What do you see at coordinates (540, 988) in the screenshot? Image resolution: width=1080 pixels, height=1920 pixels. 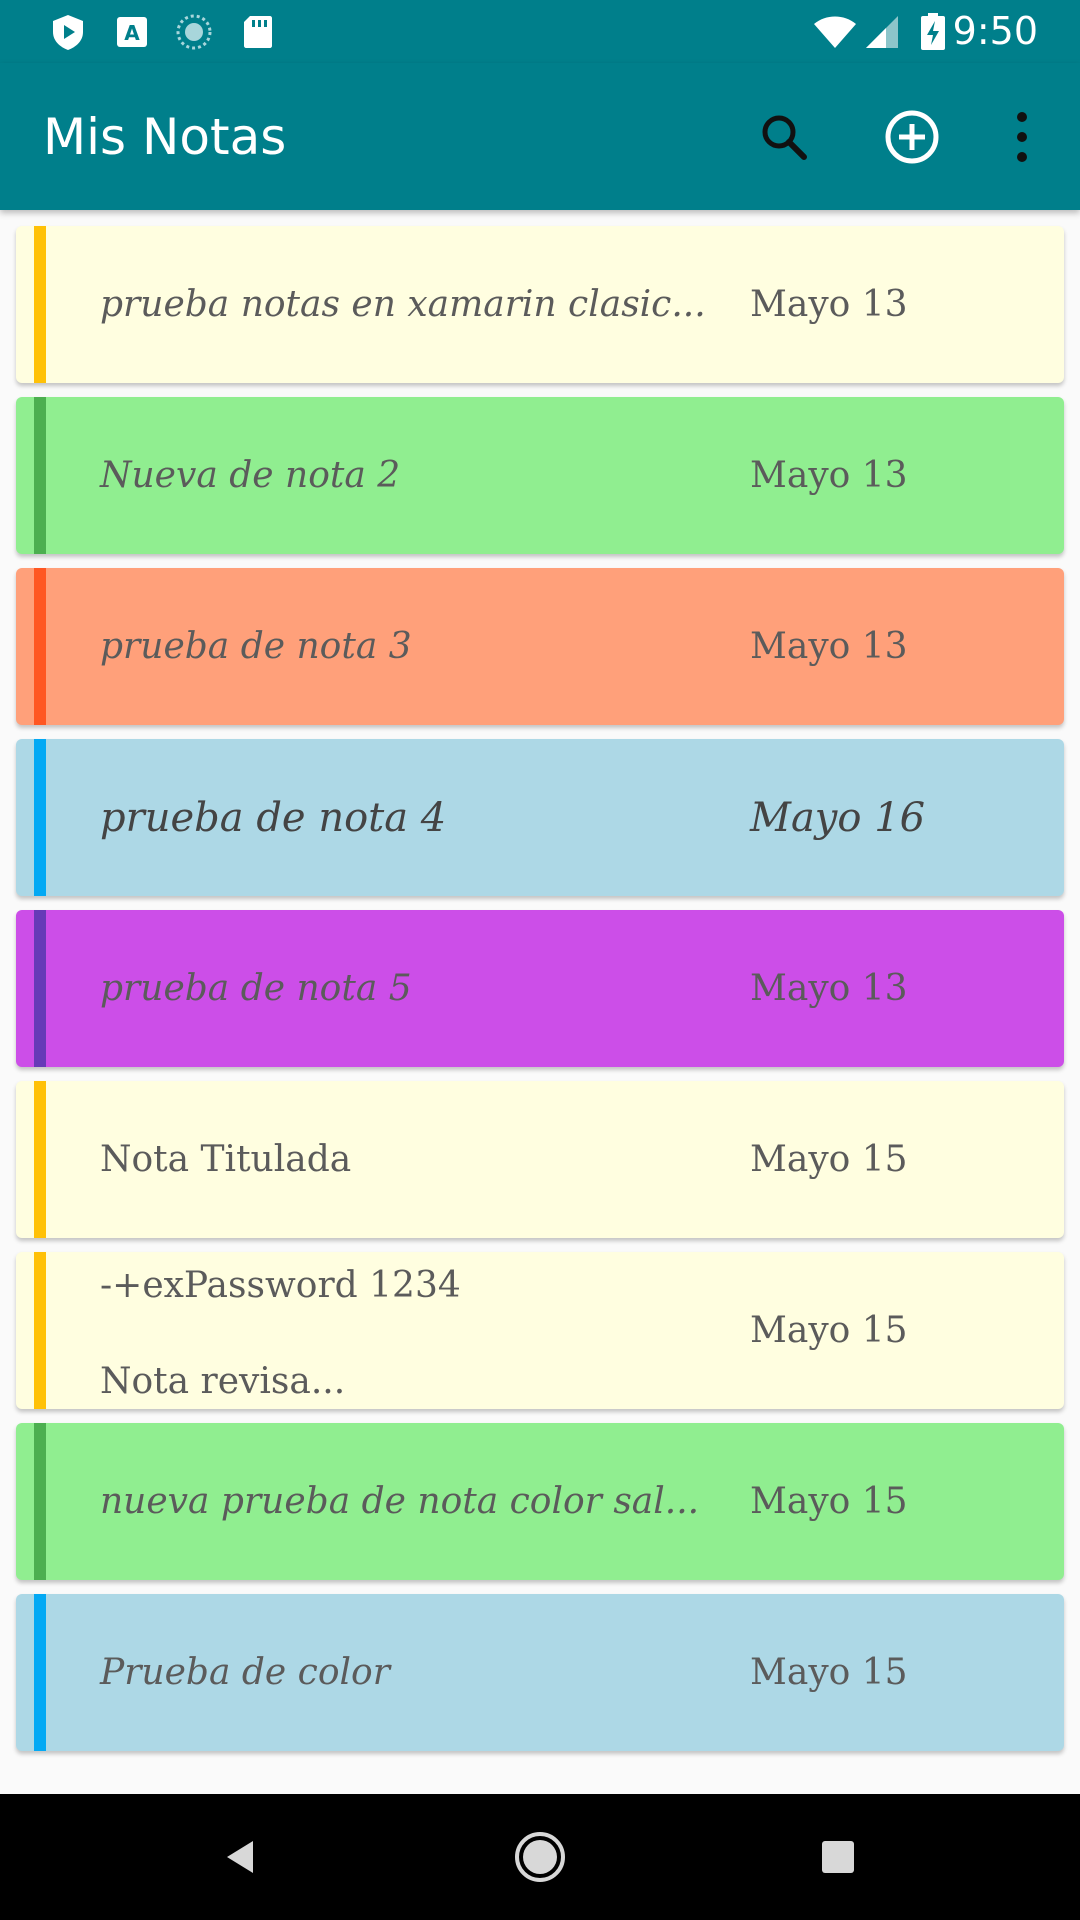 I see `note-card: prueba de nota 5 Mayo 13` at bounding box center [540, 988].